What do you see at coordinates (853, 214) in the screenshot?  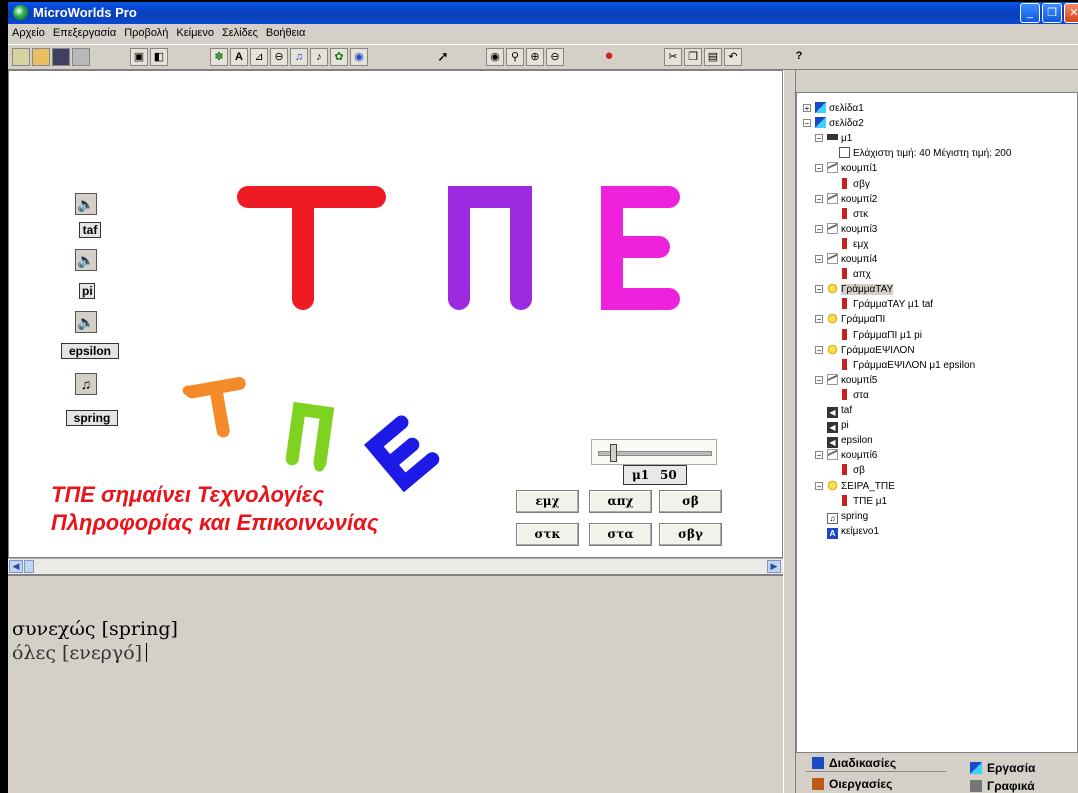 I see `tree-item: στκ` at bounding box center [853, 214].